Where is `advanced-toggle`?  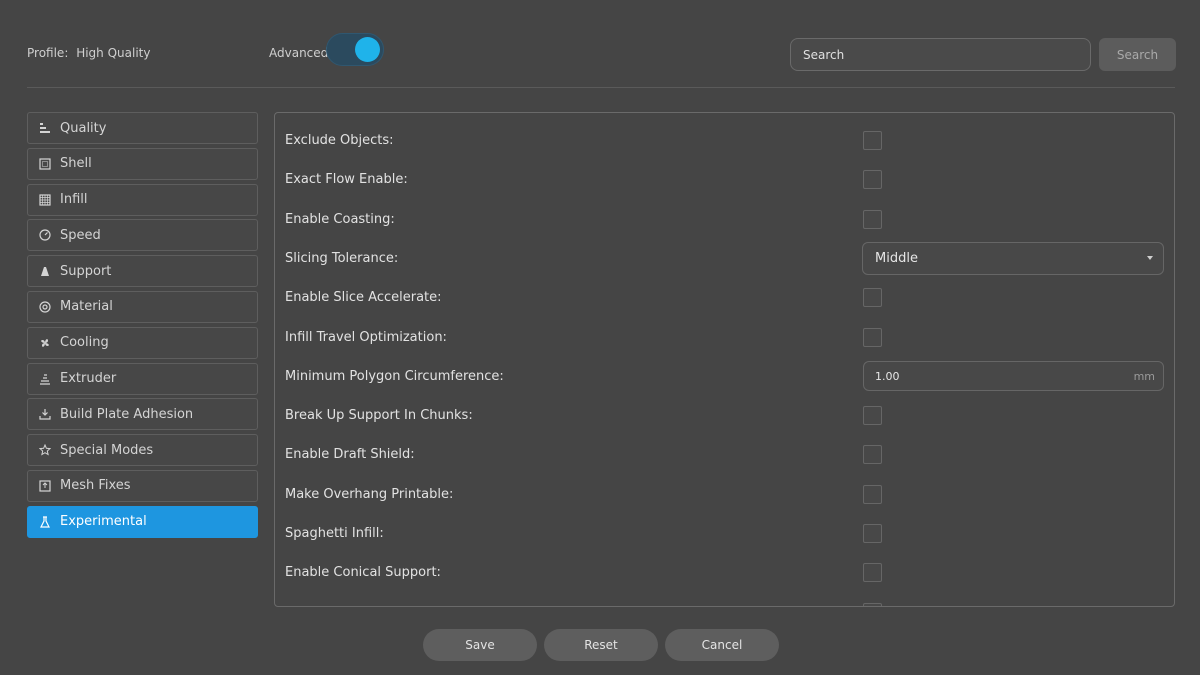 advanced-toggle is located at coordinates (355, 49).